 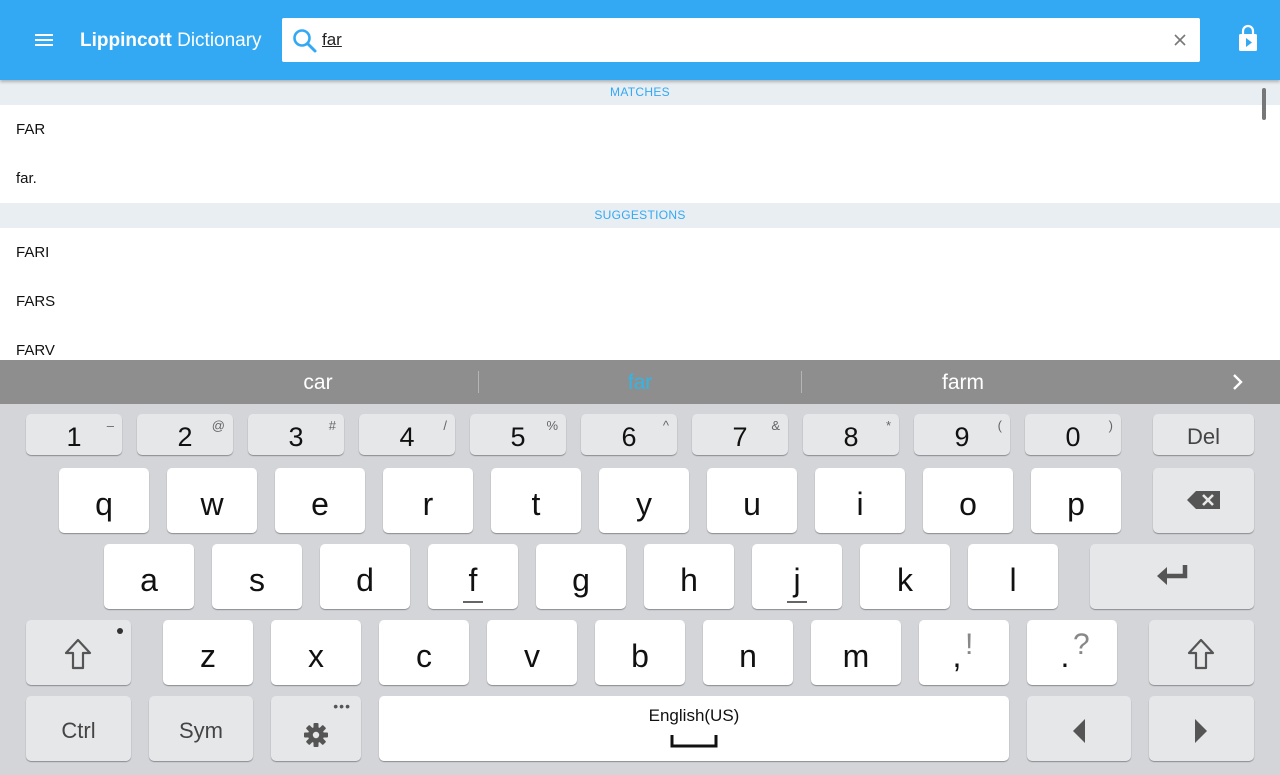 What do you see at coordinates (1076, 500) in the screenshot?
I see `key-p: p` at bounding box center [1076, 500].